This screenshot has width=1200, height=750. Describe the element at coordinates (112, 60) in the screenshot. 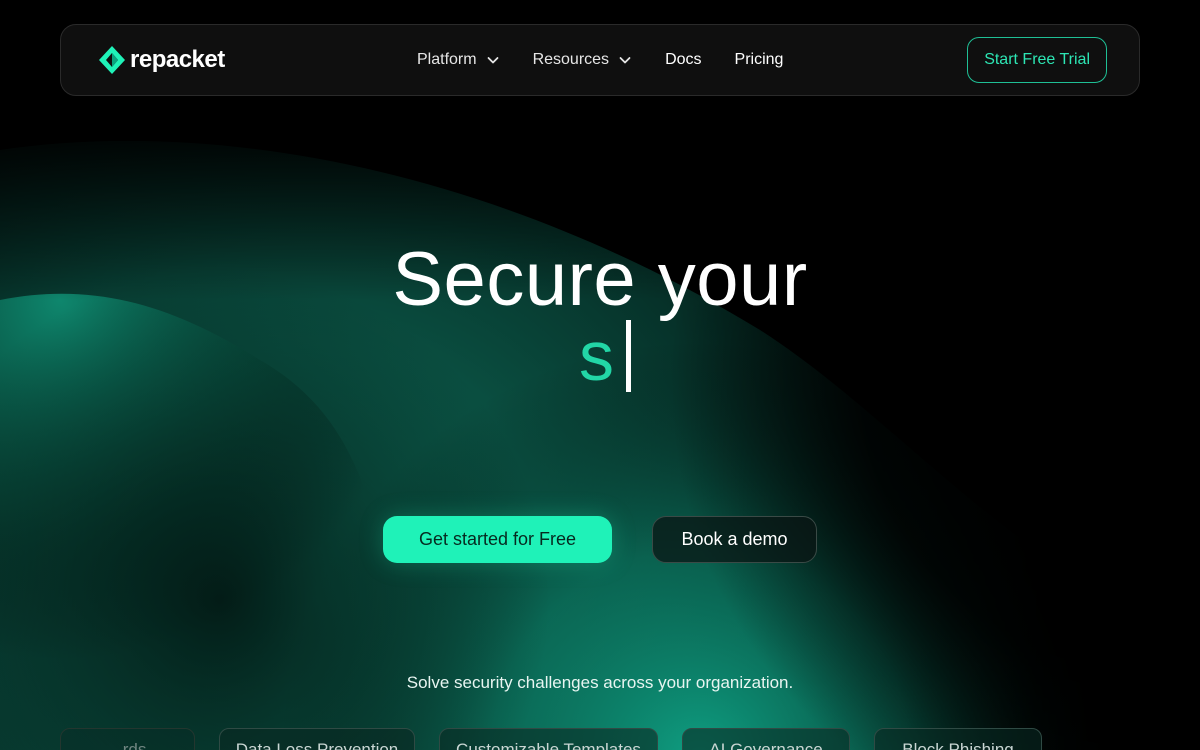

I see `repacket-logo-icon` at that location.